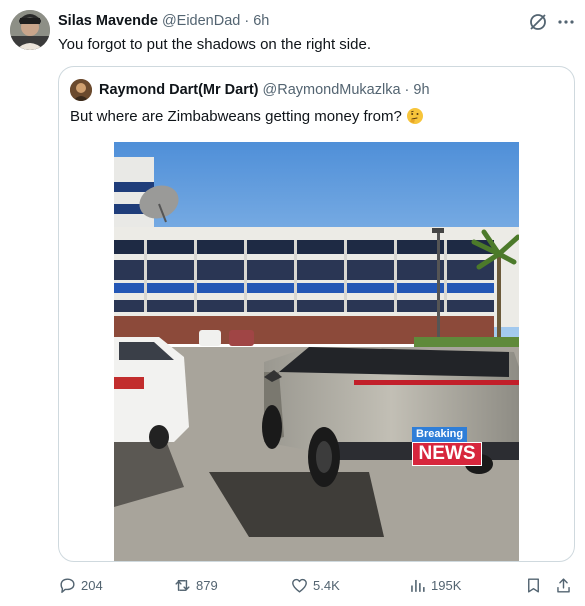 The image size is (585, 606). What do you see at coordinates (207, 585) in the screenshot?
I see `repost-count: 879` at bounding box center [207, 585].